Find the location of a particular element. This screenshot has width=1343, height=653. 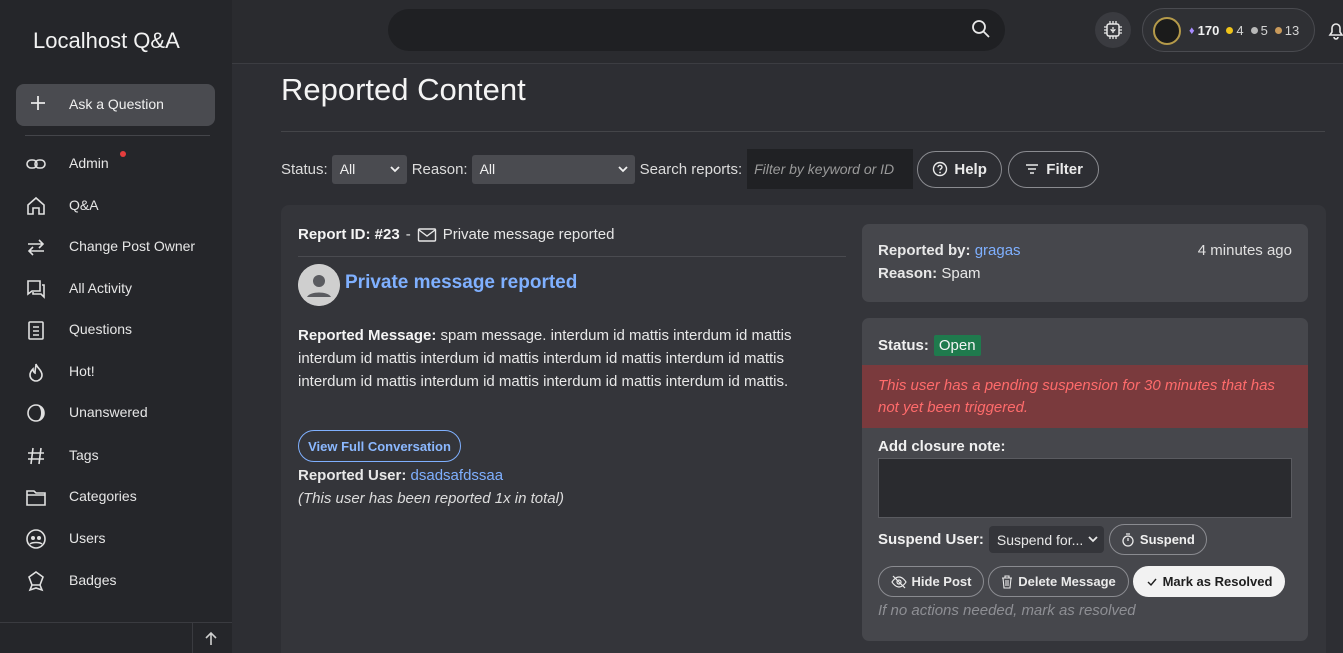

filter-button: Filter is located at coordinates (1054, 169).